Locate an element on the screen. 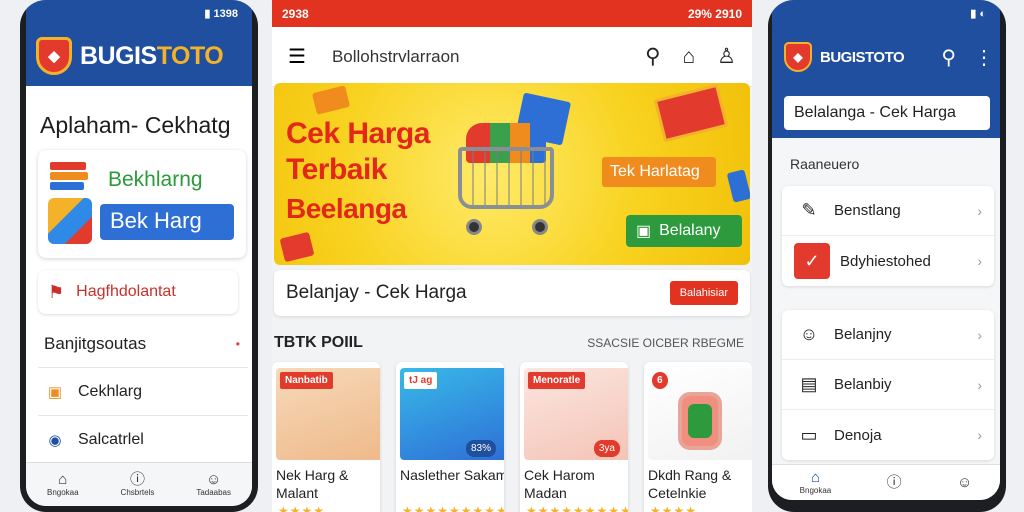 This screenshot has height=512, width=1024. list-item-label: Salcatrlel is located at coordinates (111, 439).